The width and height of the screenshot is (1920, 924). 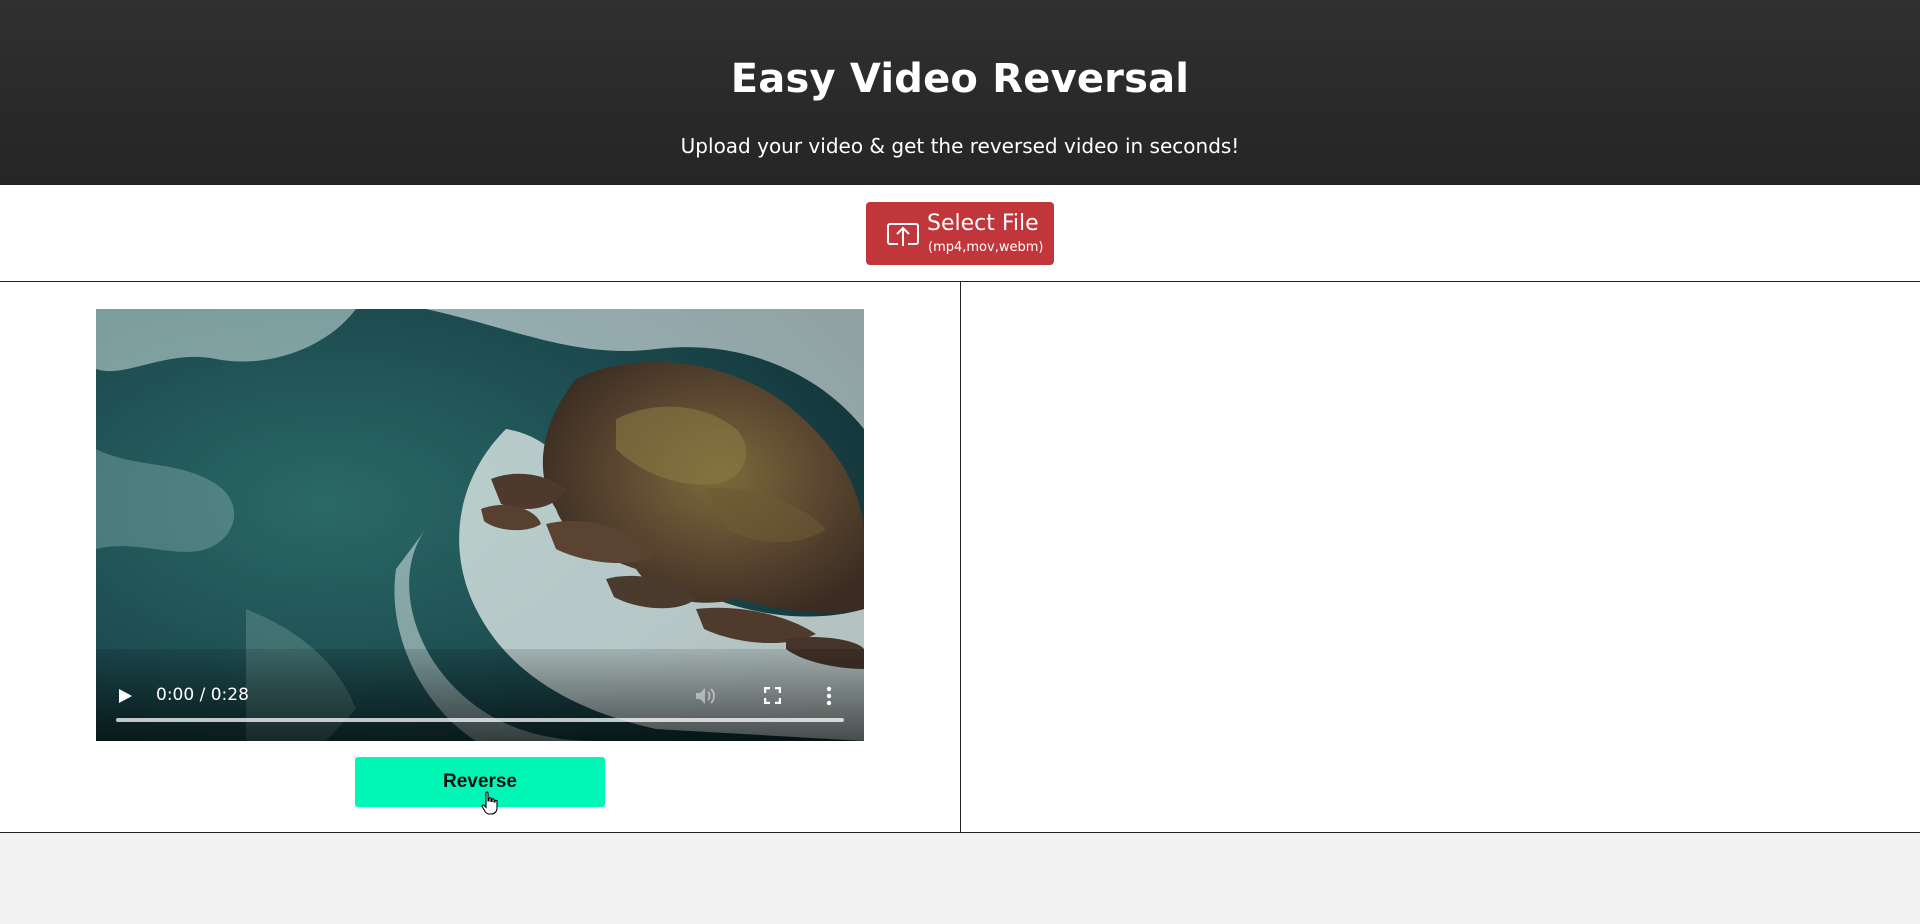 I want to click on upload-icon, so click(x=903, y=235).